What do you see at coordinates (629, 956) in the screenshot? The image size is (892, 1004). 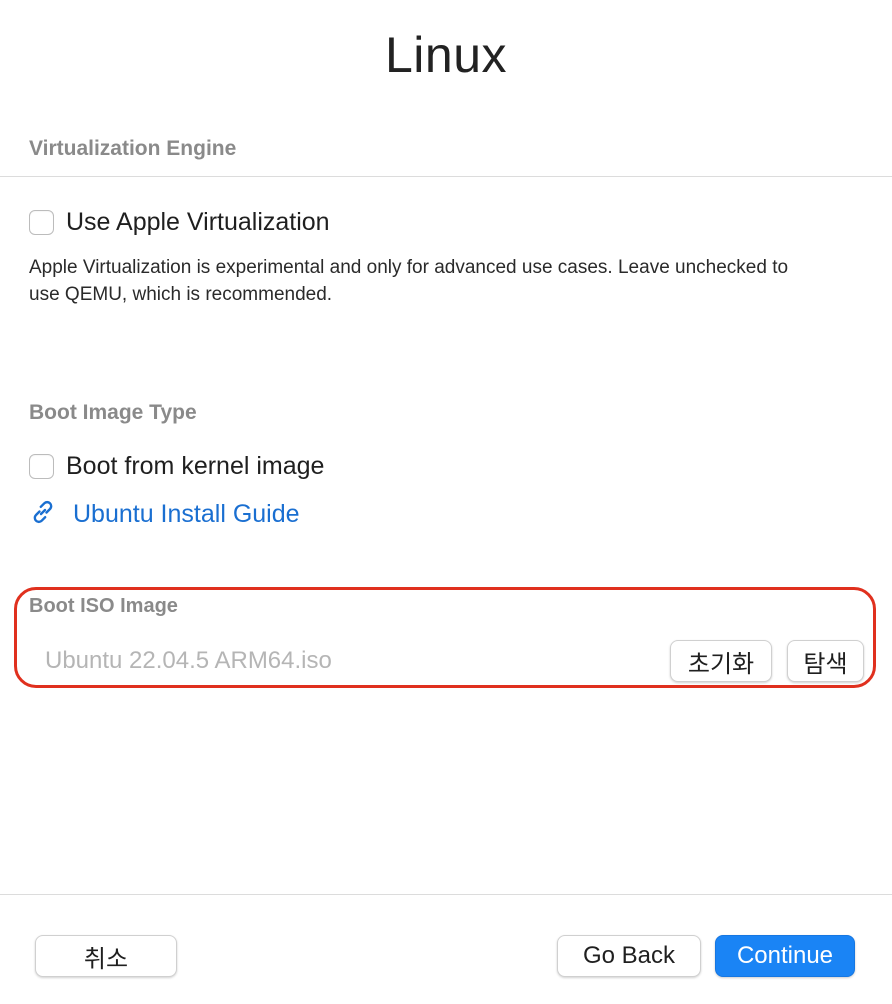 I see `go-back-button: Go Back` at bounding box center [629, 956].